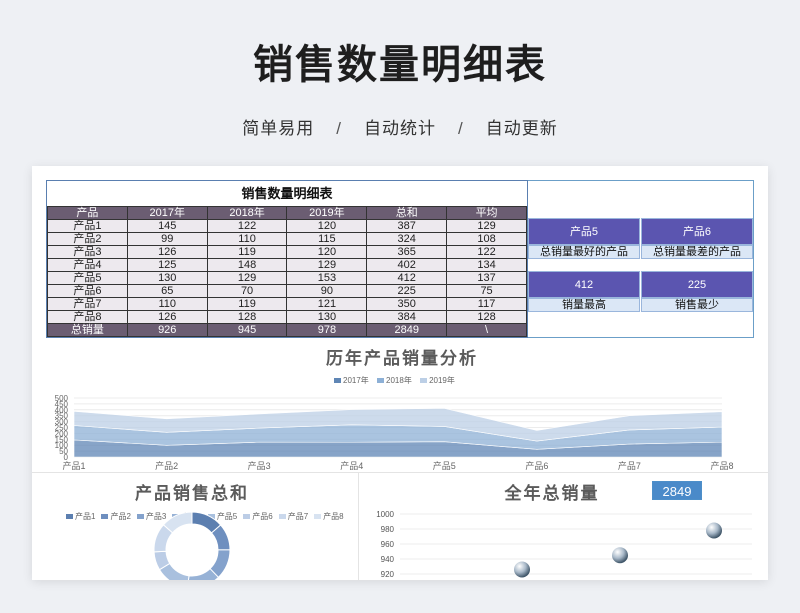 The image size is (800, 613). What do you see at coordinates (87, 226) in the screenshot?
I see `table-cell: 产品1` at bounding box center [87, 226].